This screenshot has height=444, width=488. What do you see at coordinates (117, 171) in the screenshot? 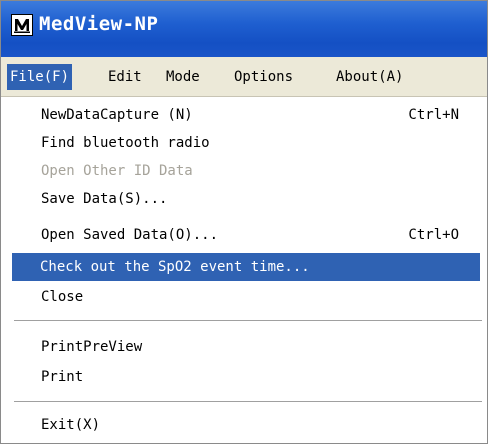
I see `menu-item-label: Open Other ID Data` at bounding box center [117, 171].